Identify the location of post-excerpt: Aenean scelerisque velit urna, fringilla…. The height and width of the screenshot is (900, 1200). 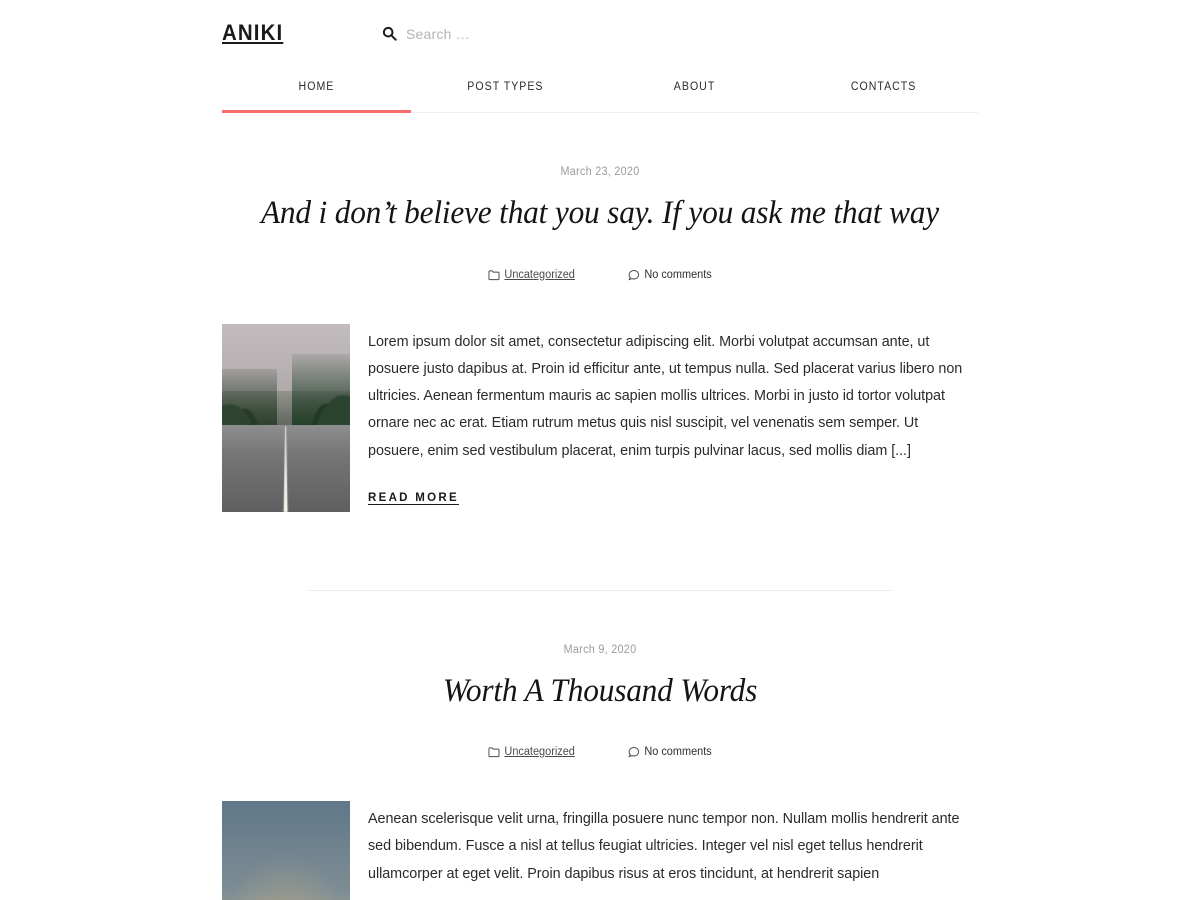
(664, 846).